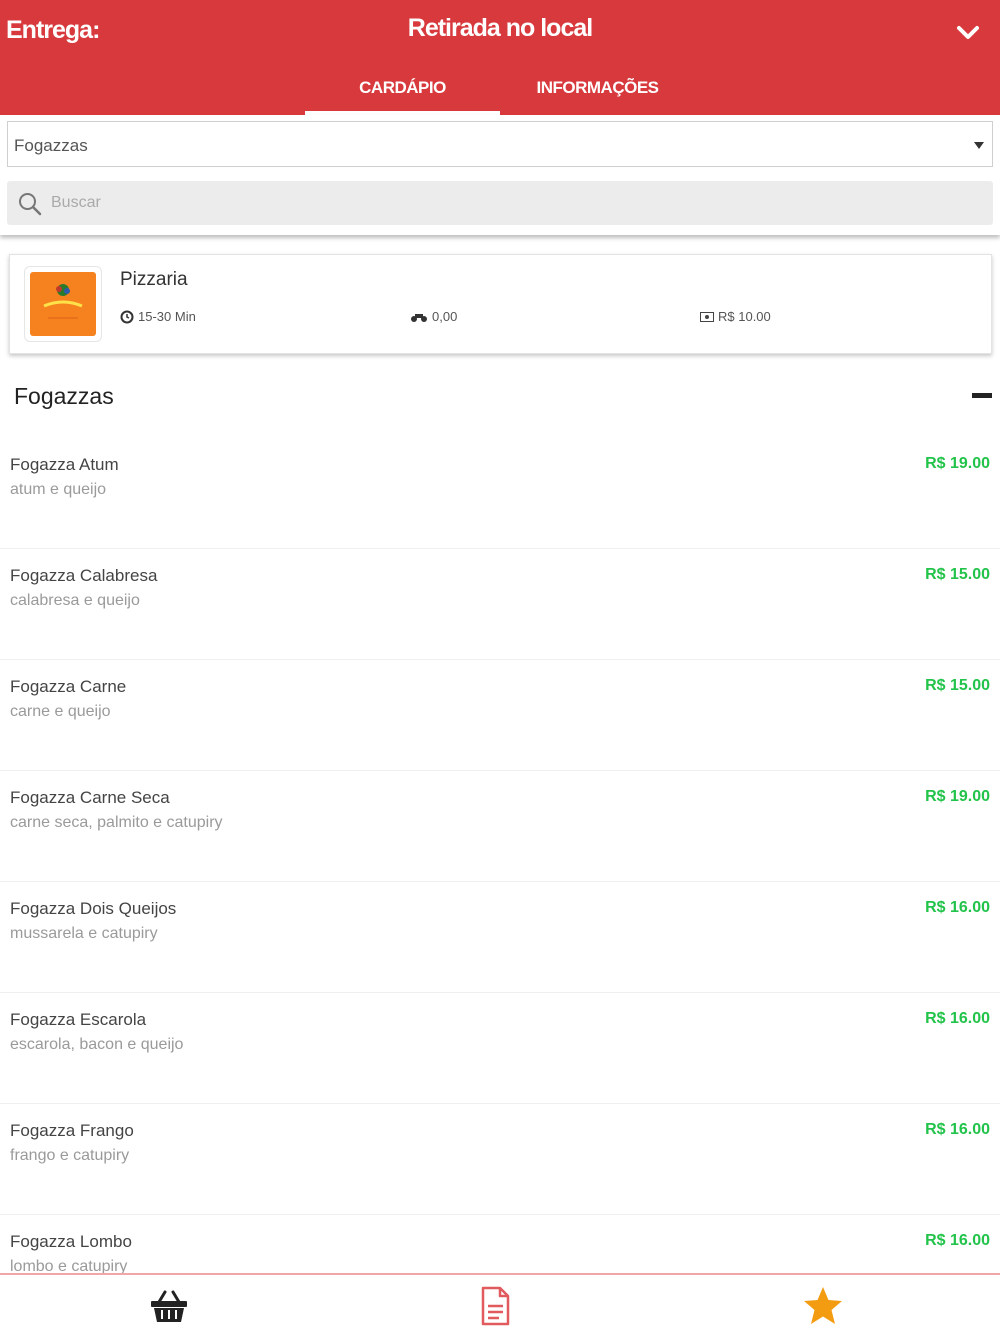 The width and height of the screenshot is (1000, 1334). I want to click on store-delivery-fee-text: 0,00, so click(445, 316).